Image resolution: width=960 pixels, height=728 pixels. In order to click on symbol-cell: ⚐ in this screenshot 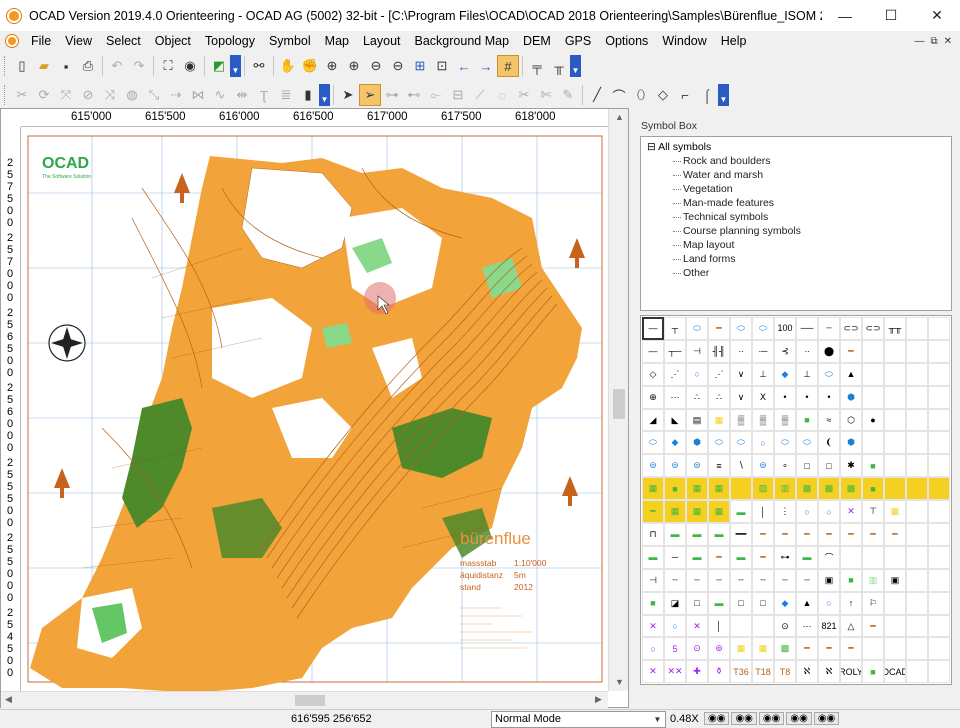, I will do `click(873, 603)`.